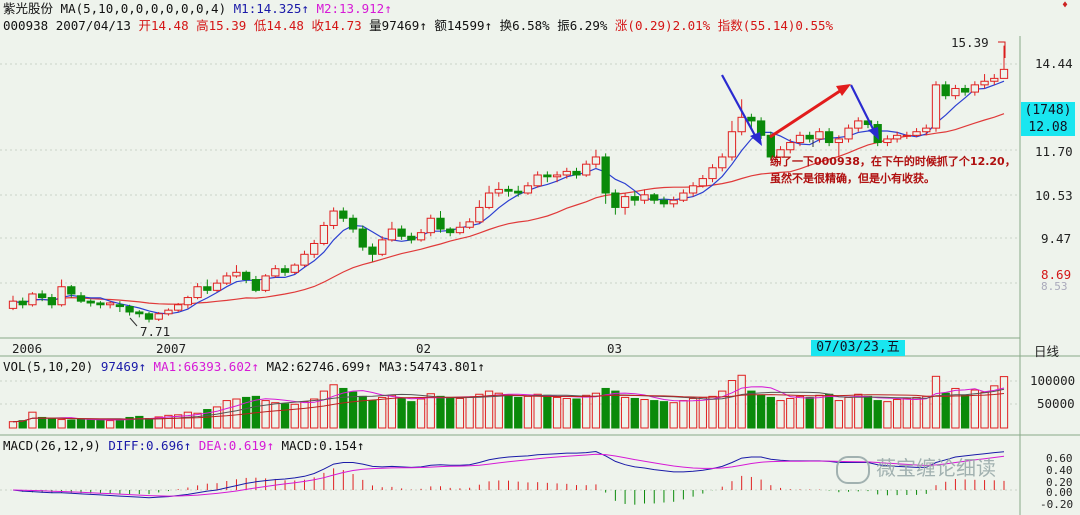  I want to click on period-label: 日线, so click(1046, 350).